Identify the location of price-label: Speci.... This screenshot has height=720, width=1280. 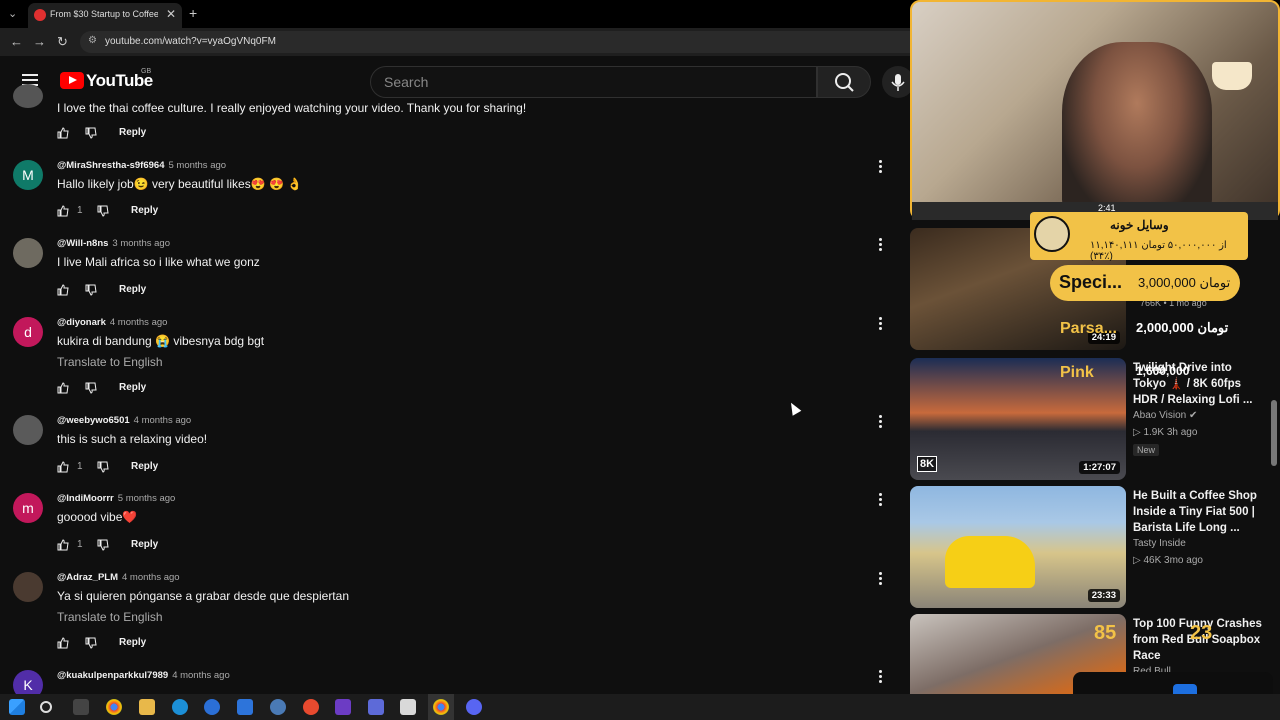
(1091, 282).